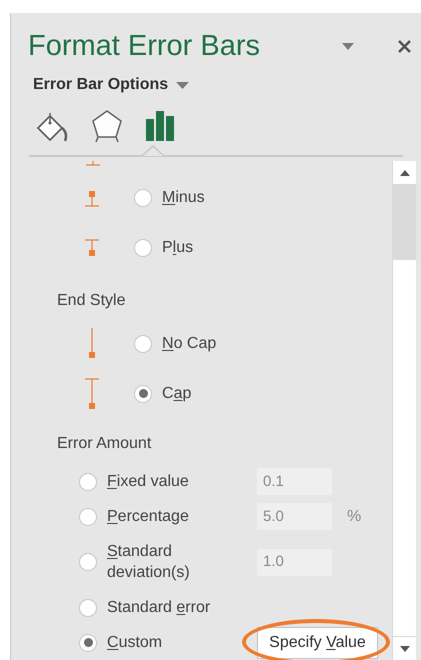 The width and height of the screenshot is (421, 660). Describe the element at coordinates (294, 516) in the screenshot. I see `value-field: 5.0` at that location.